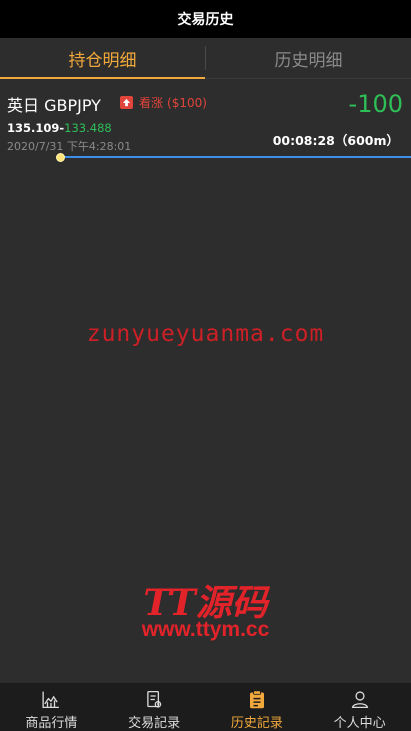 The width and height of the screenshot is (411, 731). What do you see at coordinates (335, 140) in the screenshot?
I see `countdown-timer: 00:08:28（600m）` at bounding box center [335, 140].